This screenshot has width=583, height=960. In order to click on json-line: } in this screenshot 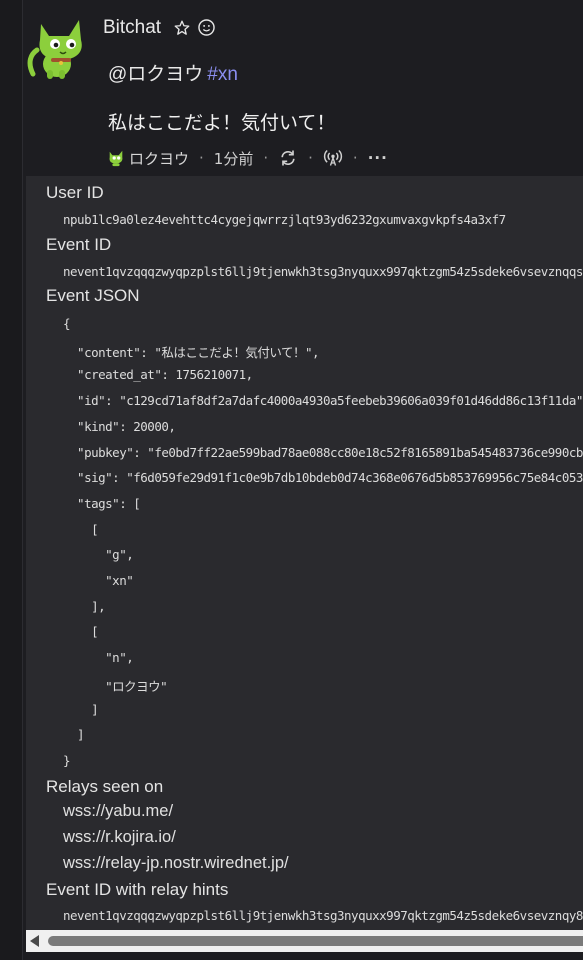, I will do `click(67, 760)`.